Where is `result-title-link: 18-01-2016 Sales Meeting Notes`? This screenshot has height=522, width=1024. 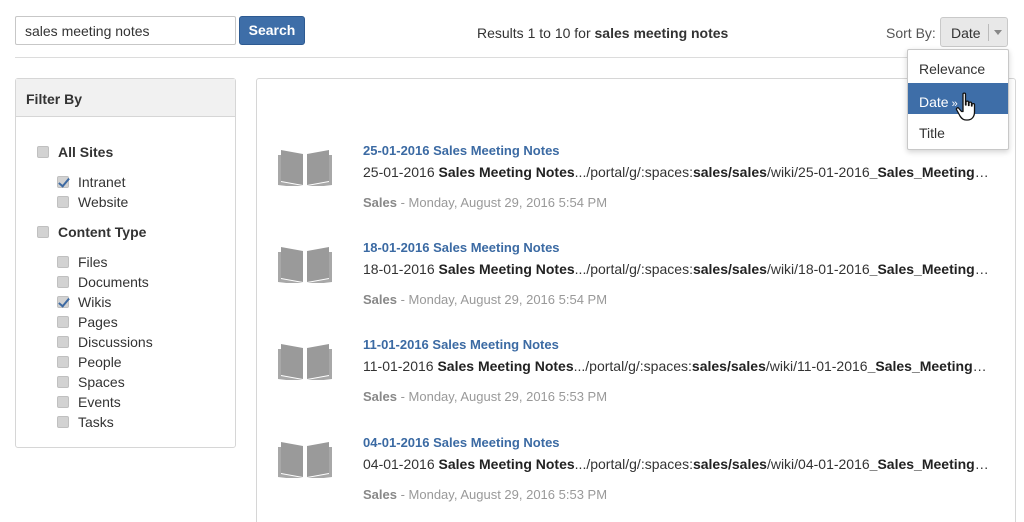
result-title-link: 18-01-2016 Sales Meeting Notes is located at coordinates (461, 247).